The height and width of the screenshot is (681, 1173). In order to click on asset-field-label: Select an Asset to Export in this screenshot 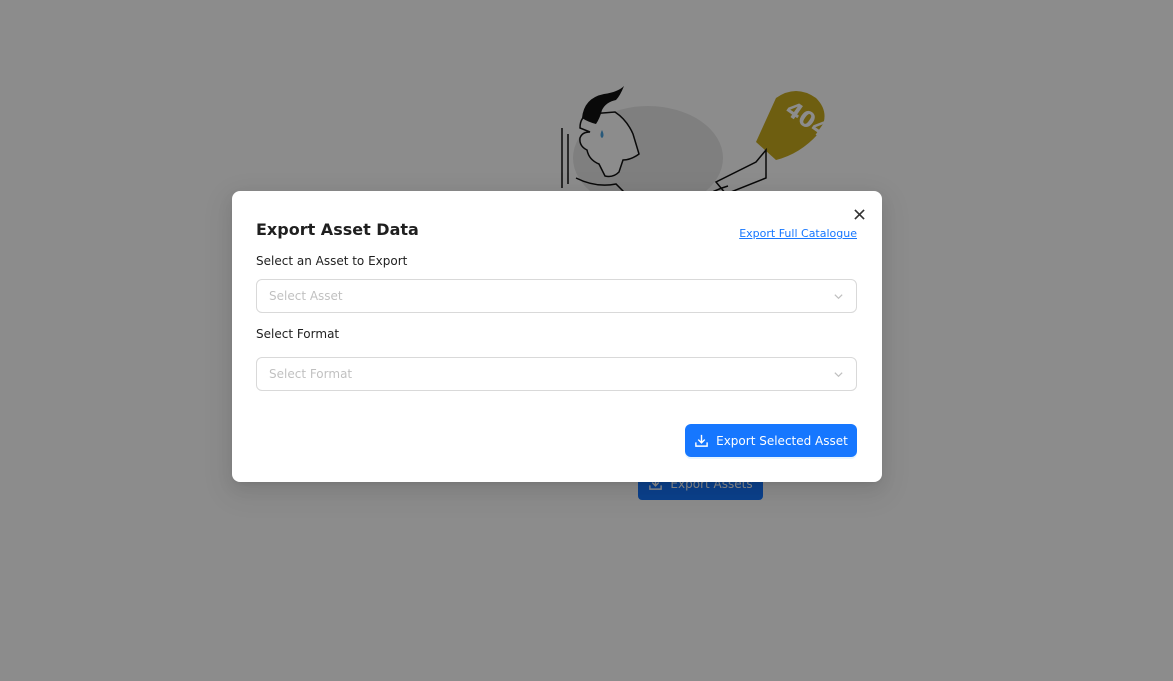, I will do `click(332, 261)`.